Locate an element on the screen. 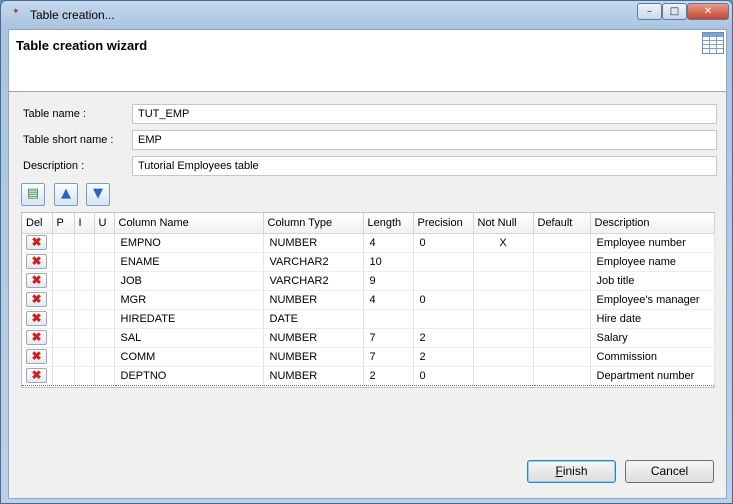 Image resolution: width=733 pixels, height=504 pixels. cell-column-name: HIREDATE is located at coordinates (189, 319).